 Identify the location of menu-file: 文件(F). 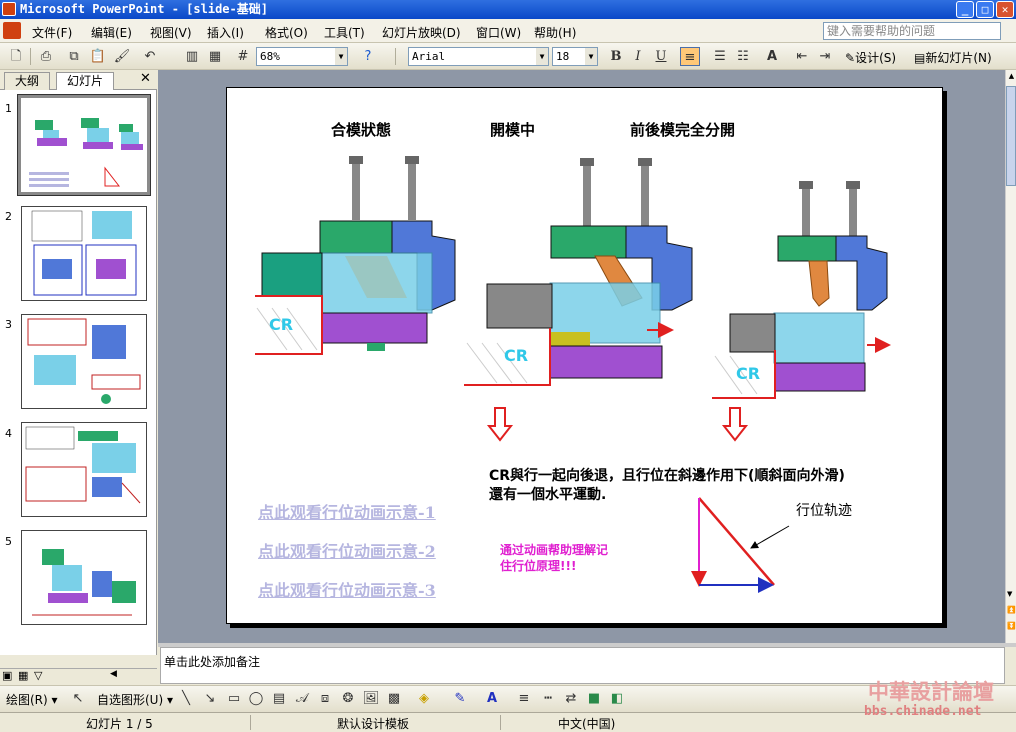
(52, 32).